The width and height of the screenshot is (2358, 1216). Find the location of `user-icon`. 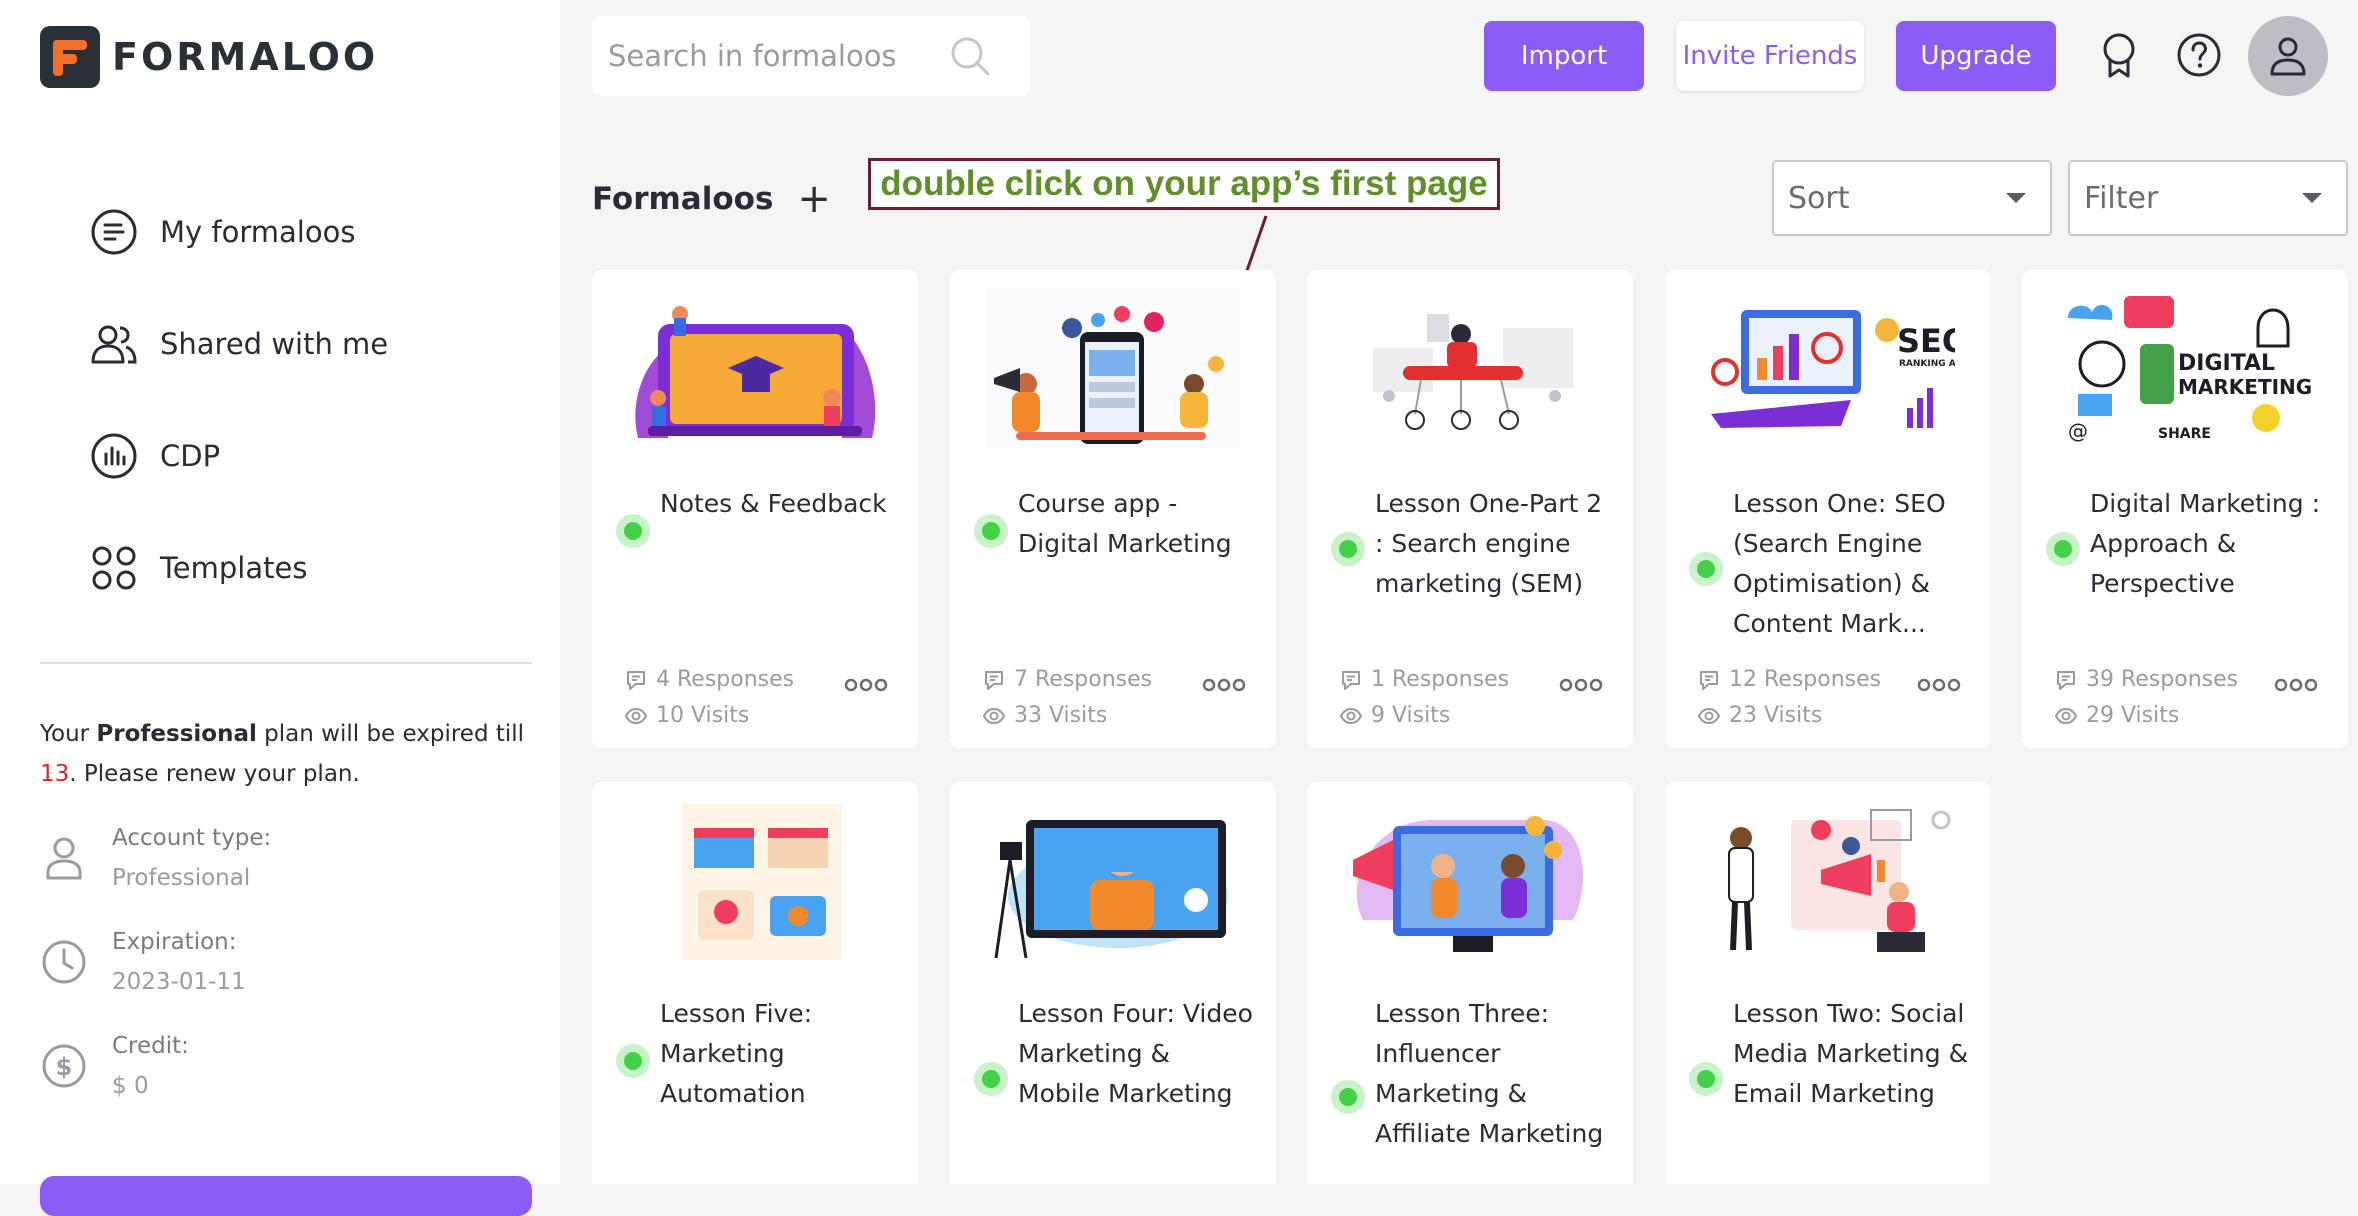

user-icon is located at coordinates (64, 858).